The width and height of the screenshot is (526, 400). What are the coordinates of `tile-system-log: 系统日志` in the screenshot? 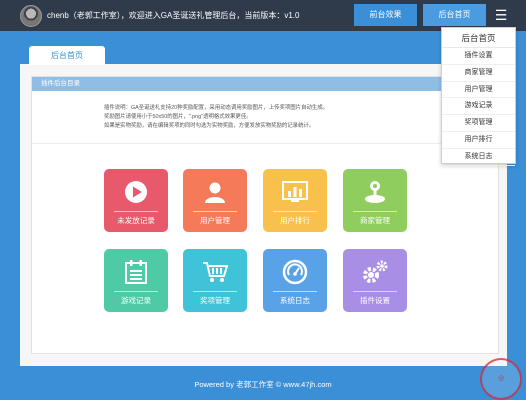 It's located at (295, 280).